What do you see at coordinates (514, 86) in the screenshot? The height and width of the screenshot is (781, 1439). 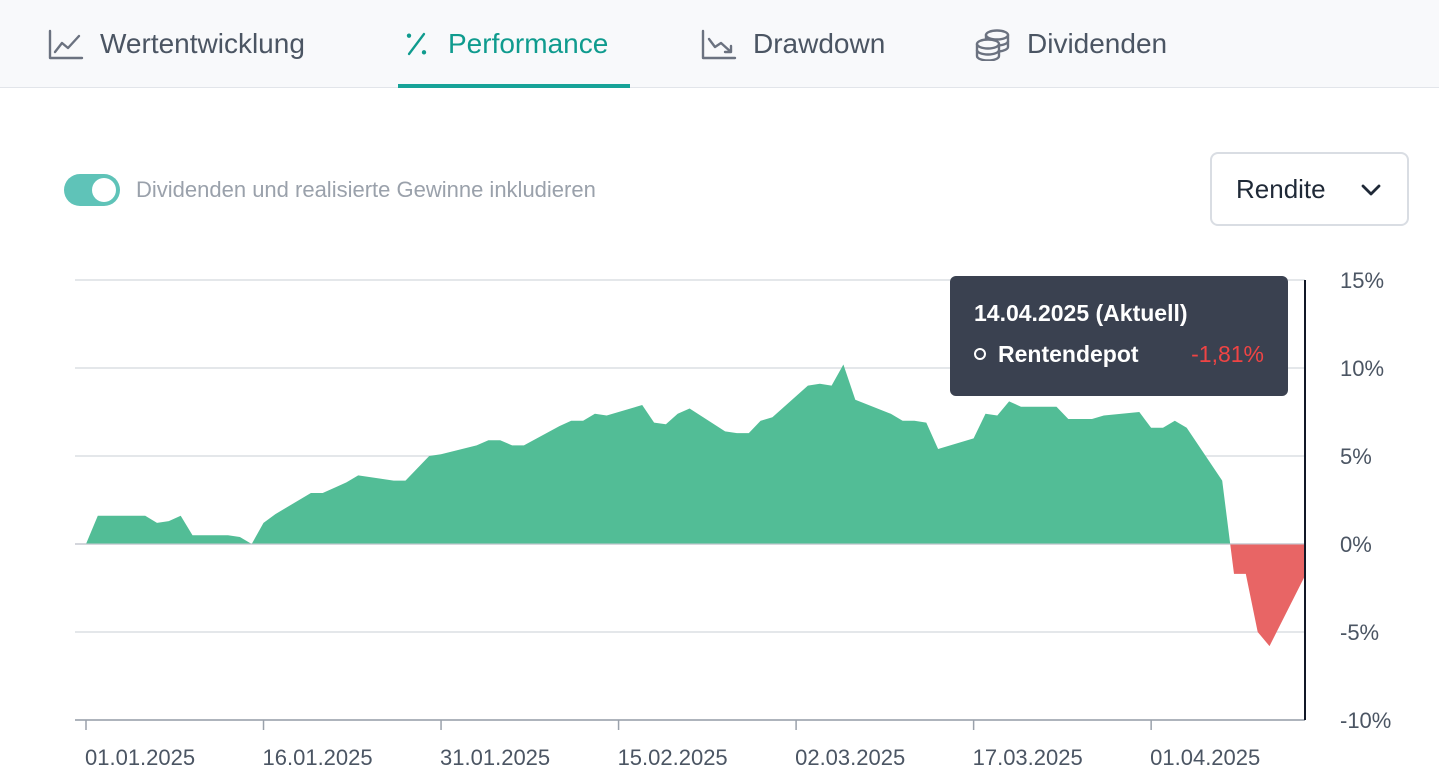 I see `active-tab-indicator` at bounding box center [514, 86].